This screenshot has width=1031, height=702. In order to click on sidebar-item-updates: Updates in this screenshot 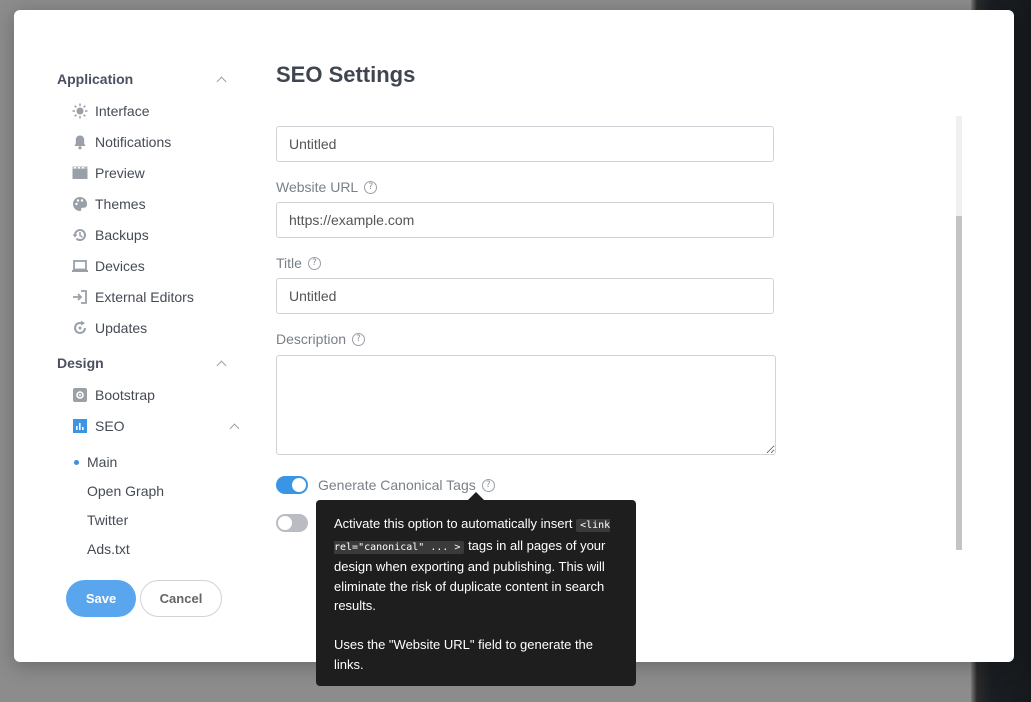, I will do `click(152, 328)`.